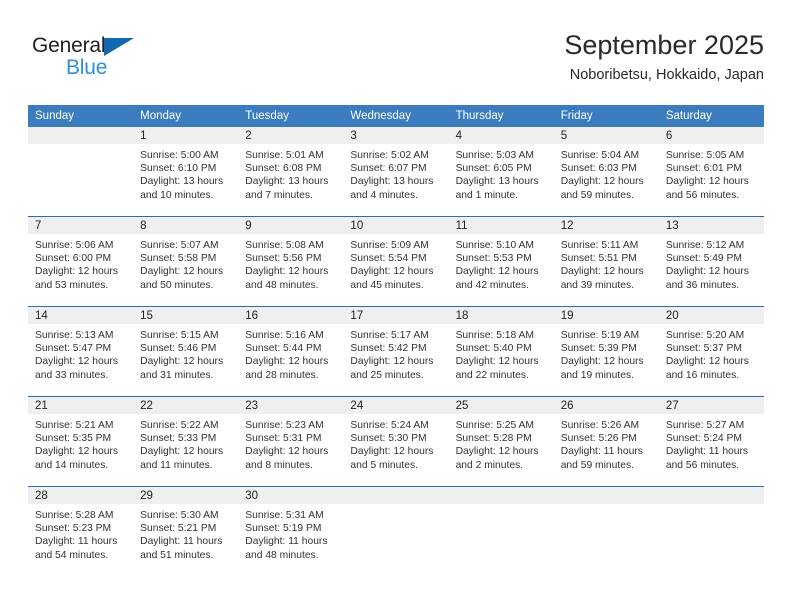 Image resolution: width=792 pixels, height=612 pixels. What do you see at coordinates (705, 245) in the screenshot?
I see `sunrise-text: Sunrise: 5:12 AM` at bounding box center [705, 245].